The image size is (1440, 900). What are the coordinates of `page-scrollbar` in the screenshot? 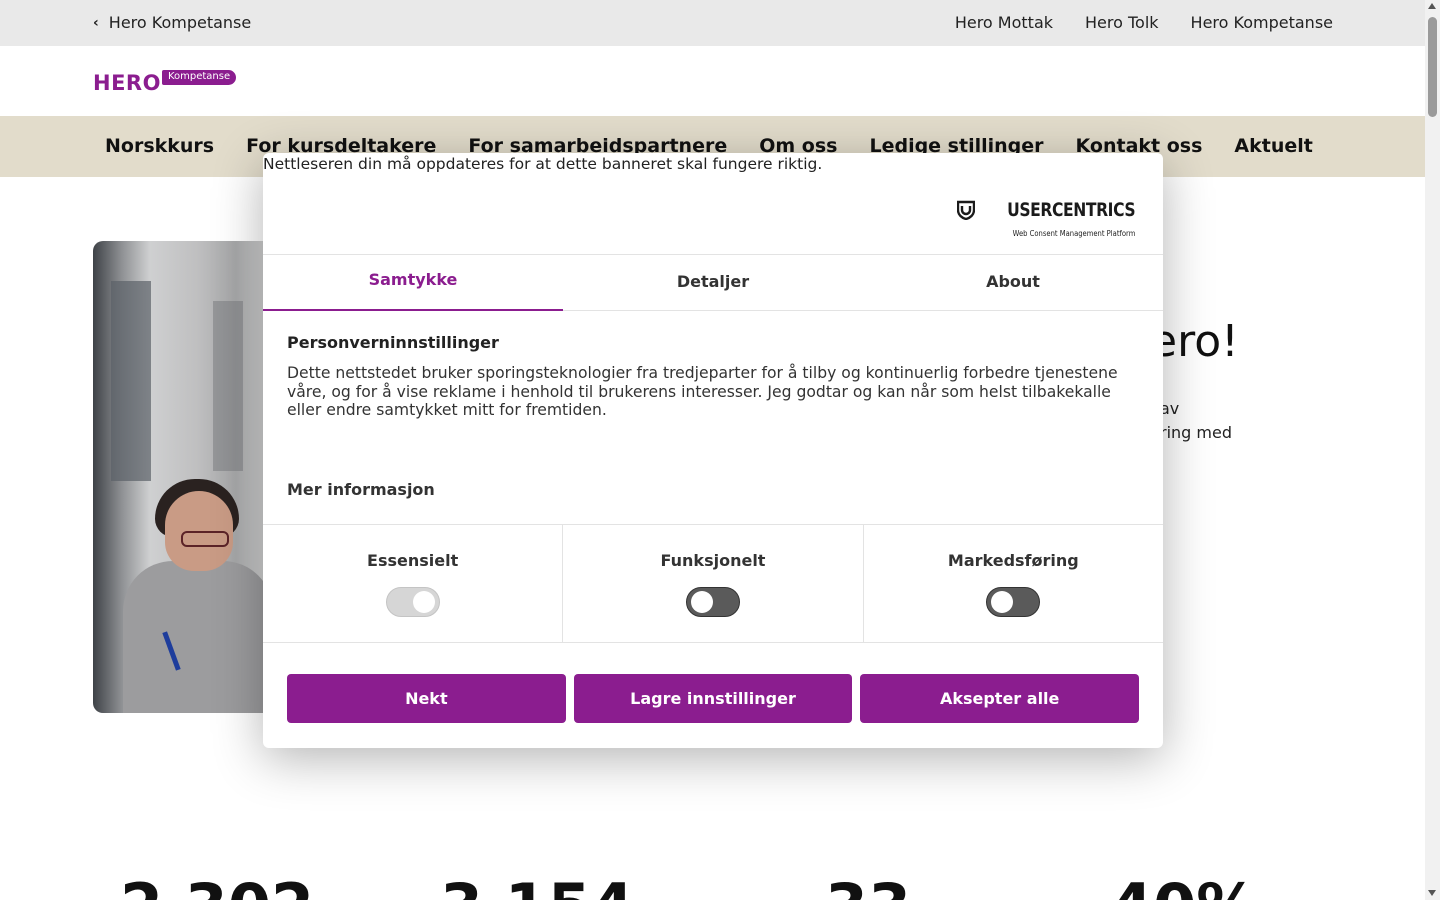 It's located at (1432, 450).